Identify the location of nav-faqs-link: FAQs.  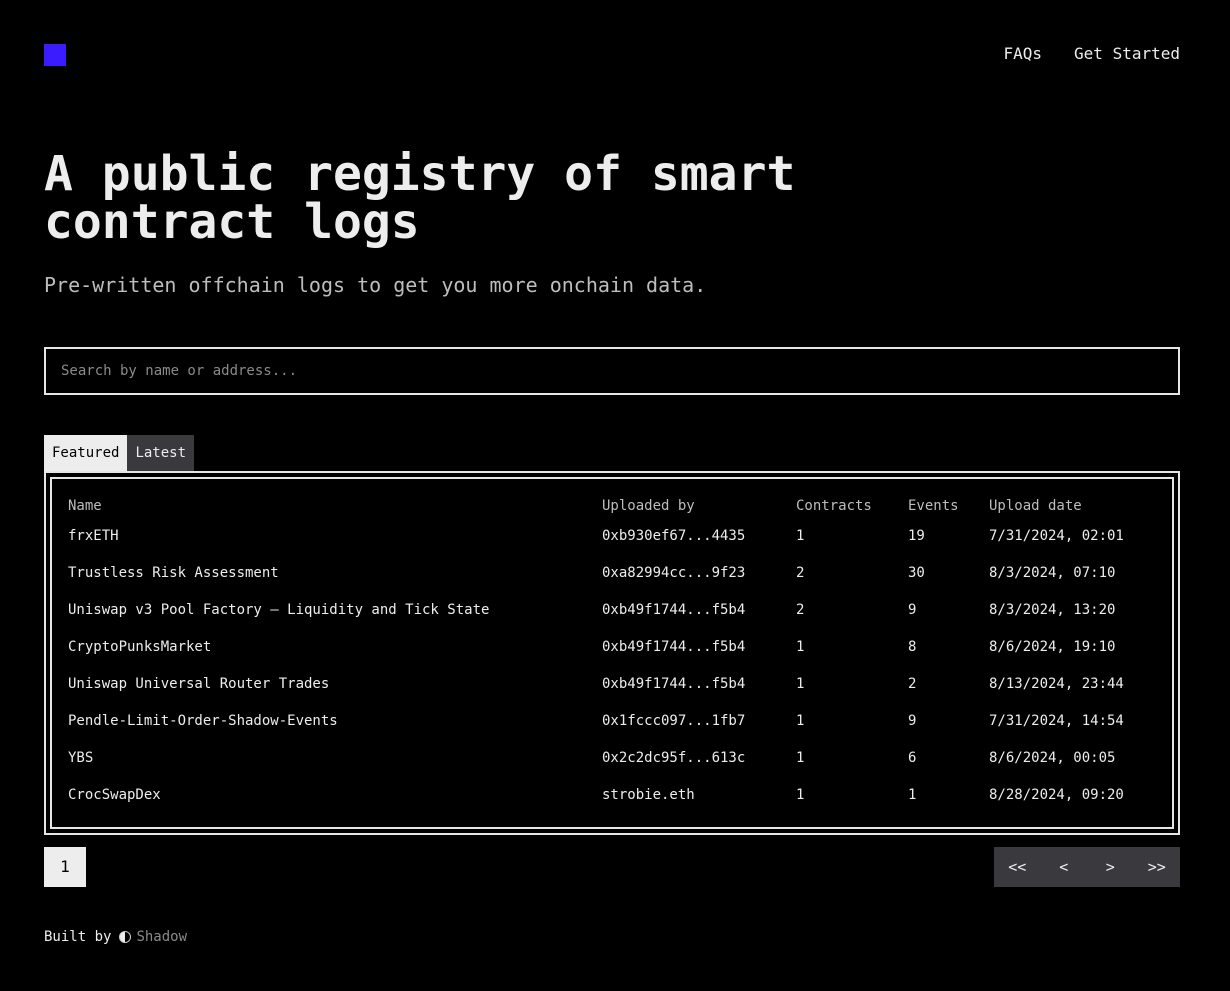
(1023, 54).